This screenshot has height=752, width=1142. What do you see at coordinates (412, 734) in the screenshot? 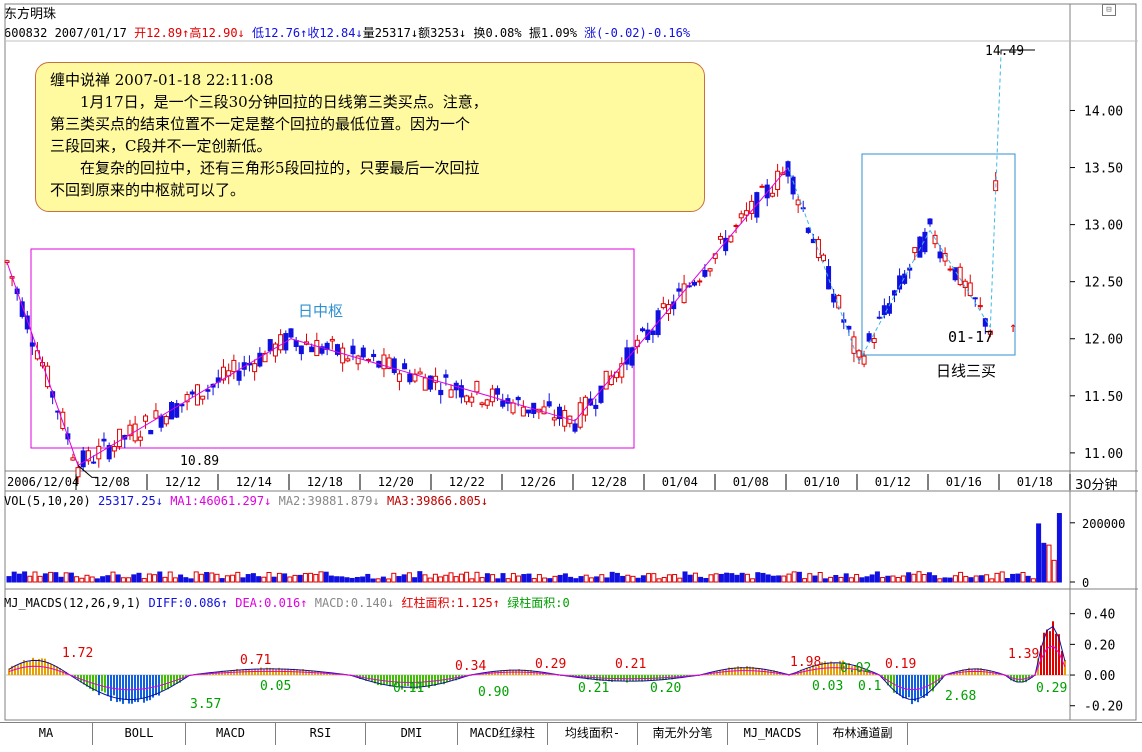
I see `tab-dmi: DMI` at bounding box center [412, 734].